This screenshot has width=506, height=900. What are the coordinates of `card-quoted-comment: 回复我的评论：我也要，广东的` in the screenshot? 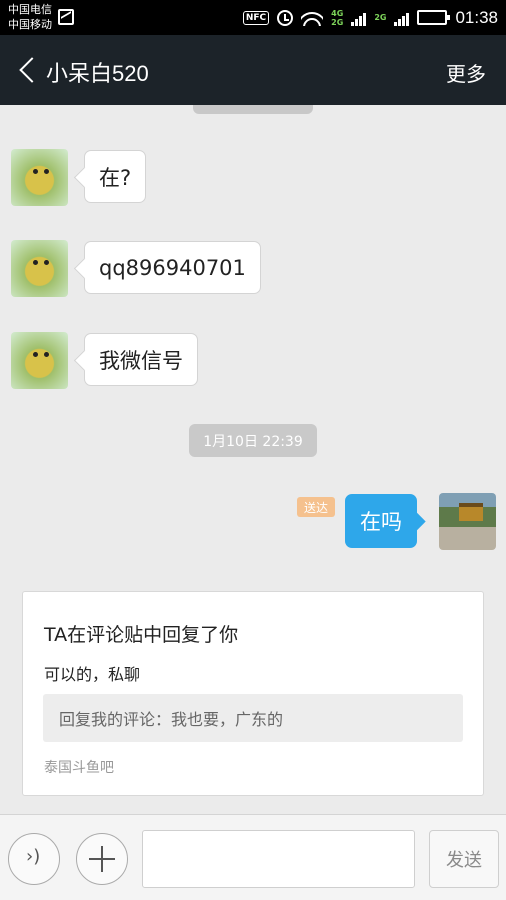 It's located at (253, 718).